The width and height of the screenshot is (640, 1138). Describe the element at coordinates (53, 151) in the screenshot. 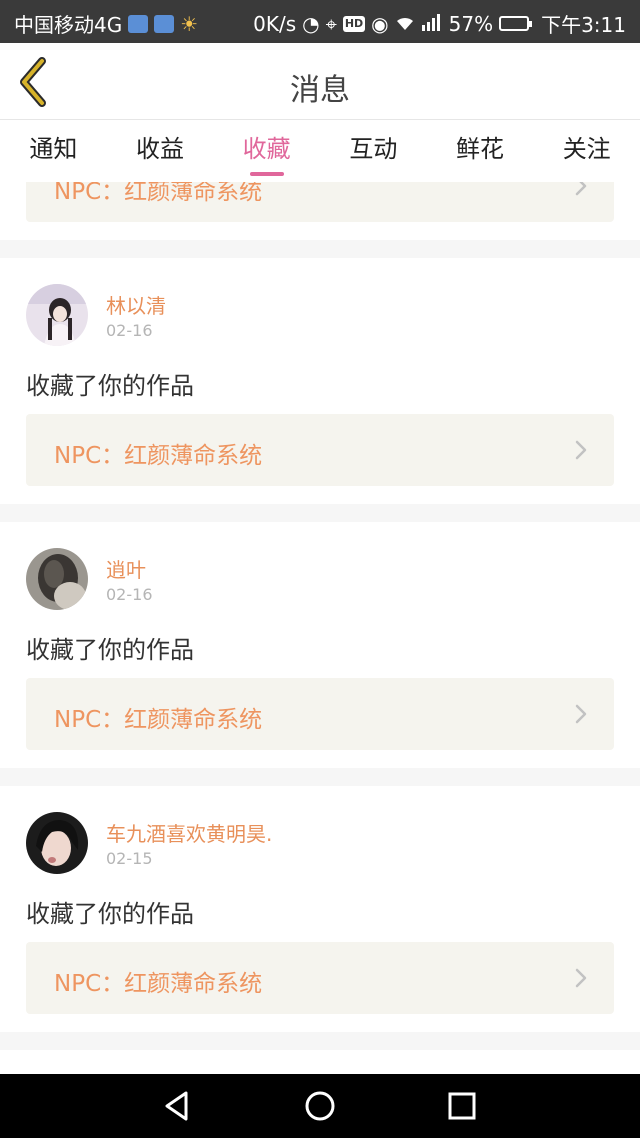

I see `tab-notifications: 通知` at that location.